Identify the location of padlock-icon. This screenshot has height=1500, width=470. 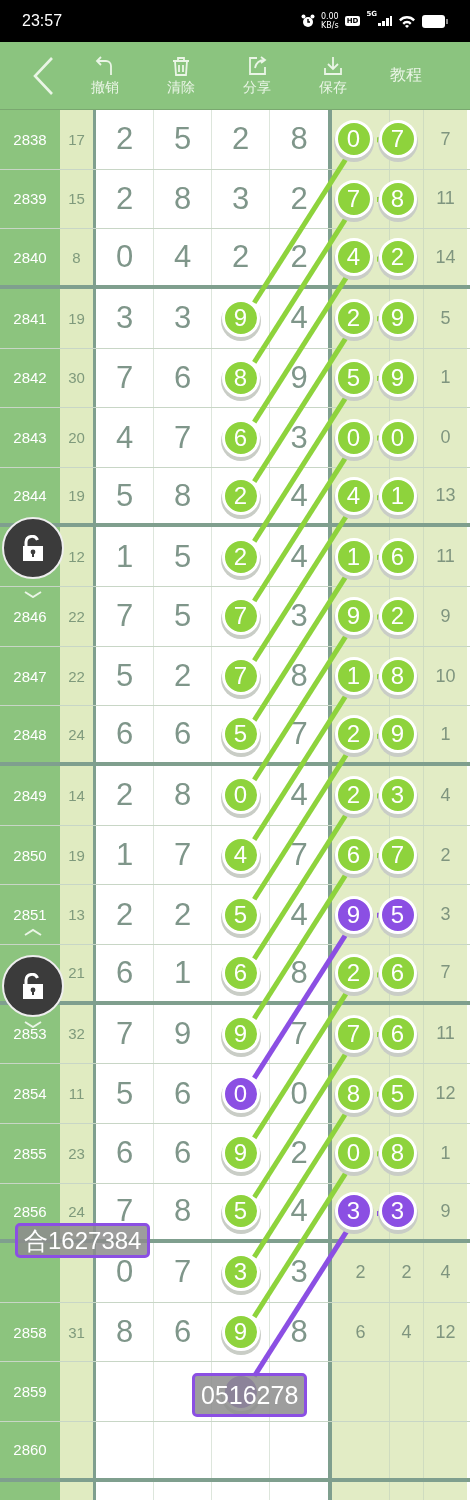
(33, 548).